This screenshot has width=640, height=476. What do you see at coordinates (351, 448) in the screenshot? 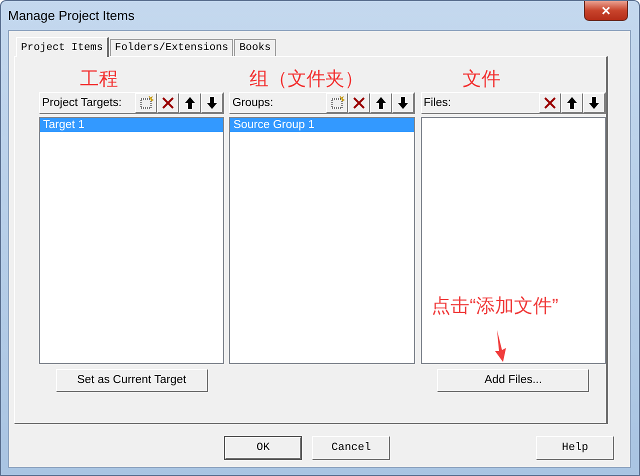
I see `dialog-button: Cancel` at bounding box center [351, 448].